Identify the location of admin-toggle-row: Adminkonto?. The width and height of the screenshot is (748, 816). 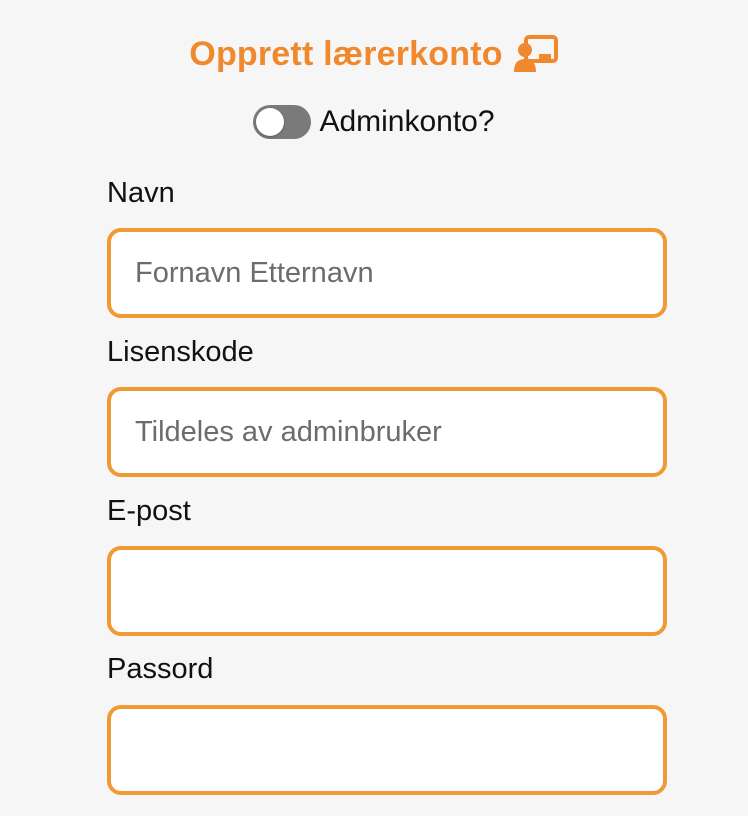
(374, 122).